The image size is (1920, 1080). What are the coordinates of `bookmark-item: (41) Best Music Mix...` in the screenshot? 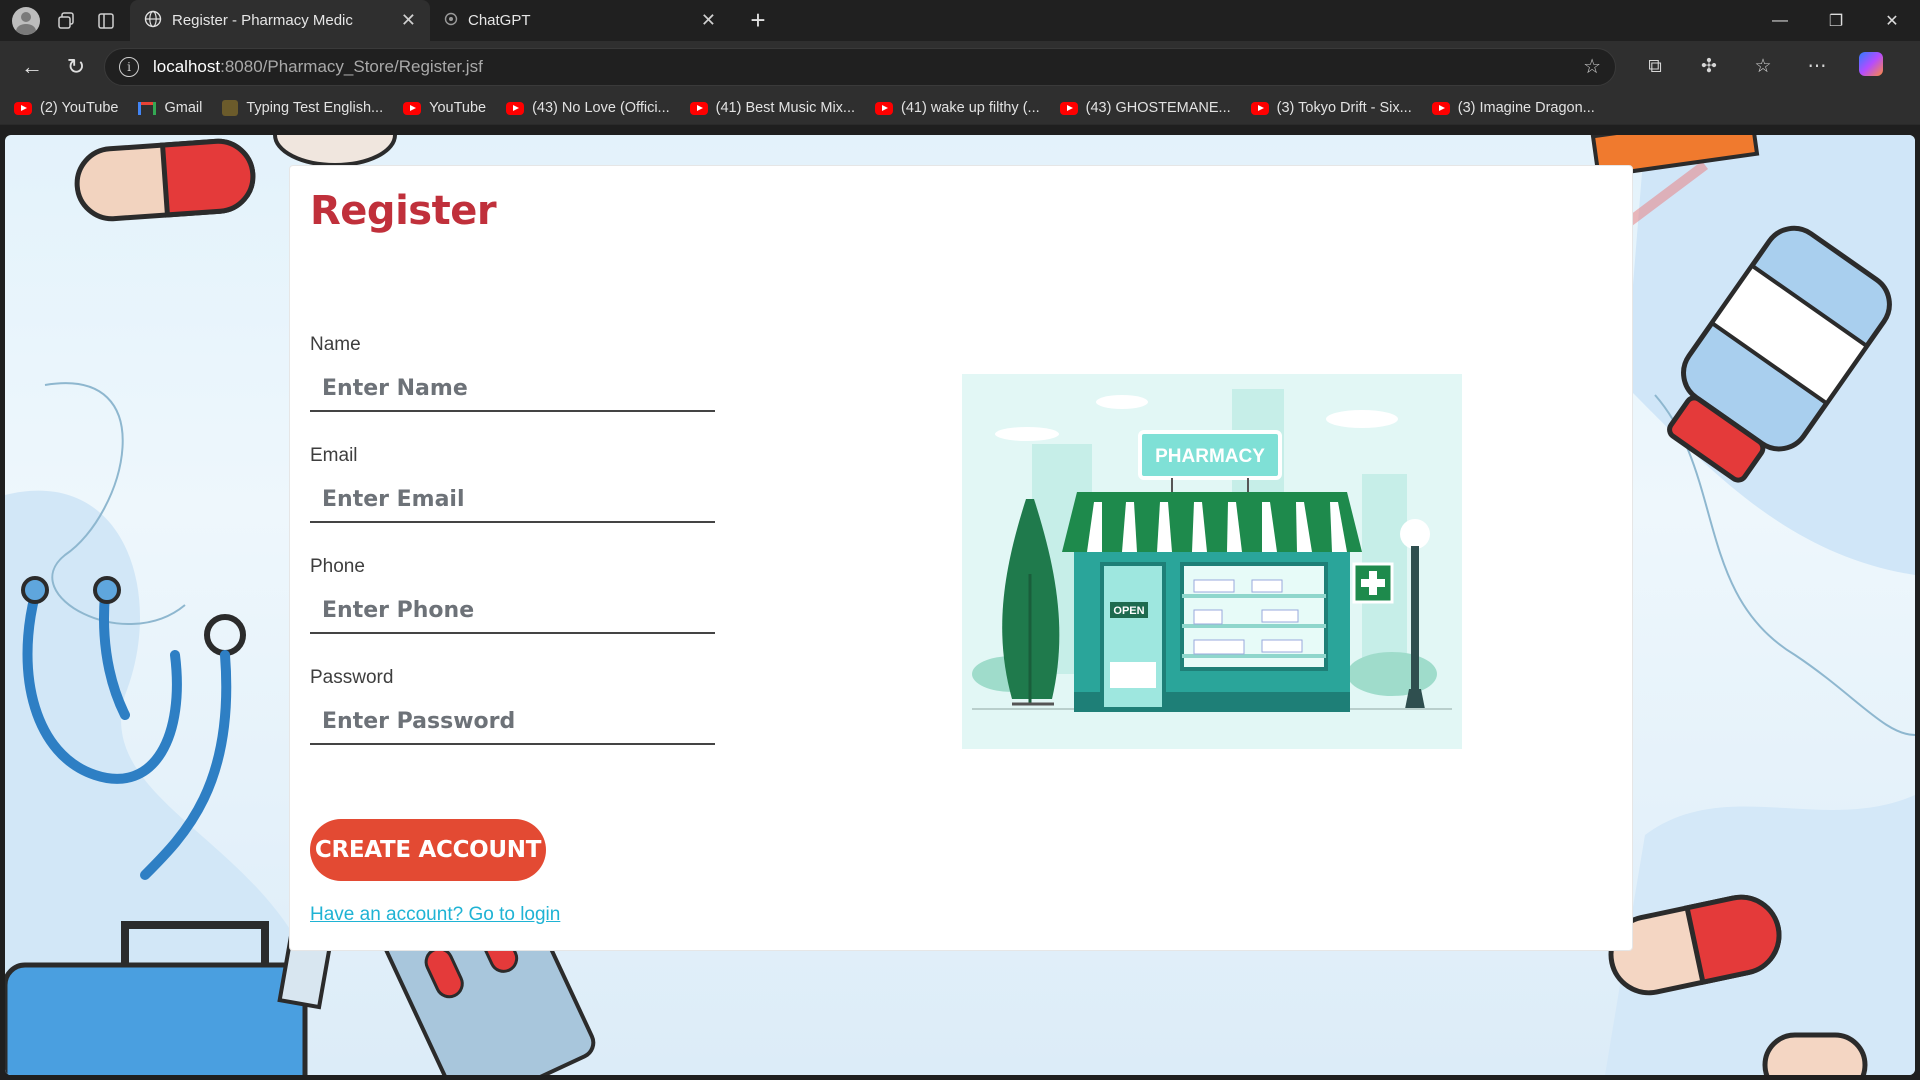 It's located at (772, 108).